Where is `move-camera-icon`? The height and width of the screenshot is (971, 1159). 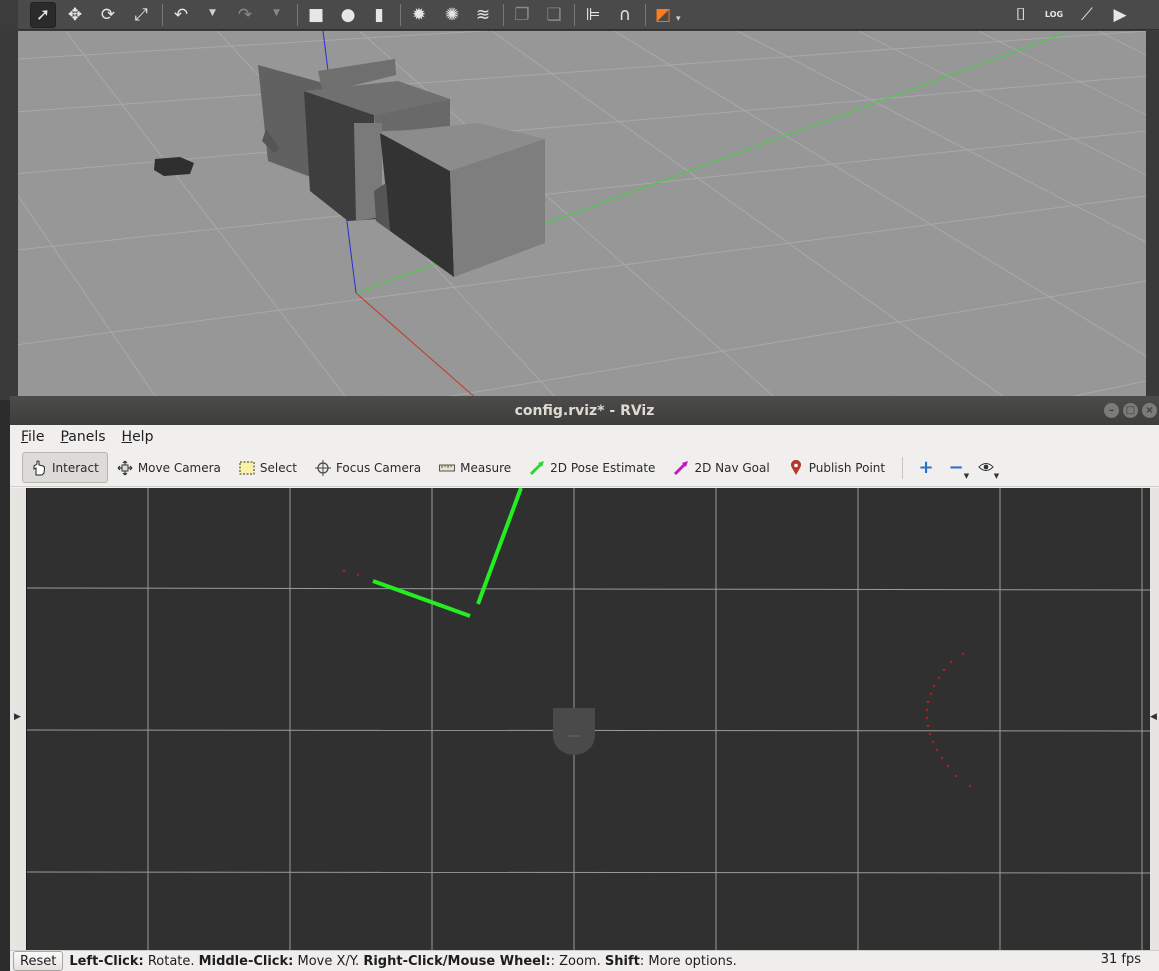
move-camera-icon is located at coordinates (125, 468).